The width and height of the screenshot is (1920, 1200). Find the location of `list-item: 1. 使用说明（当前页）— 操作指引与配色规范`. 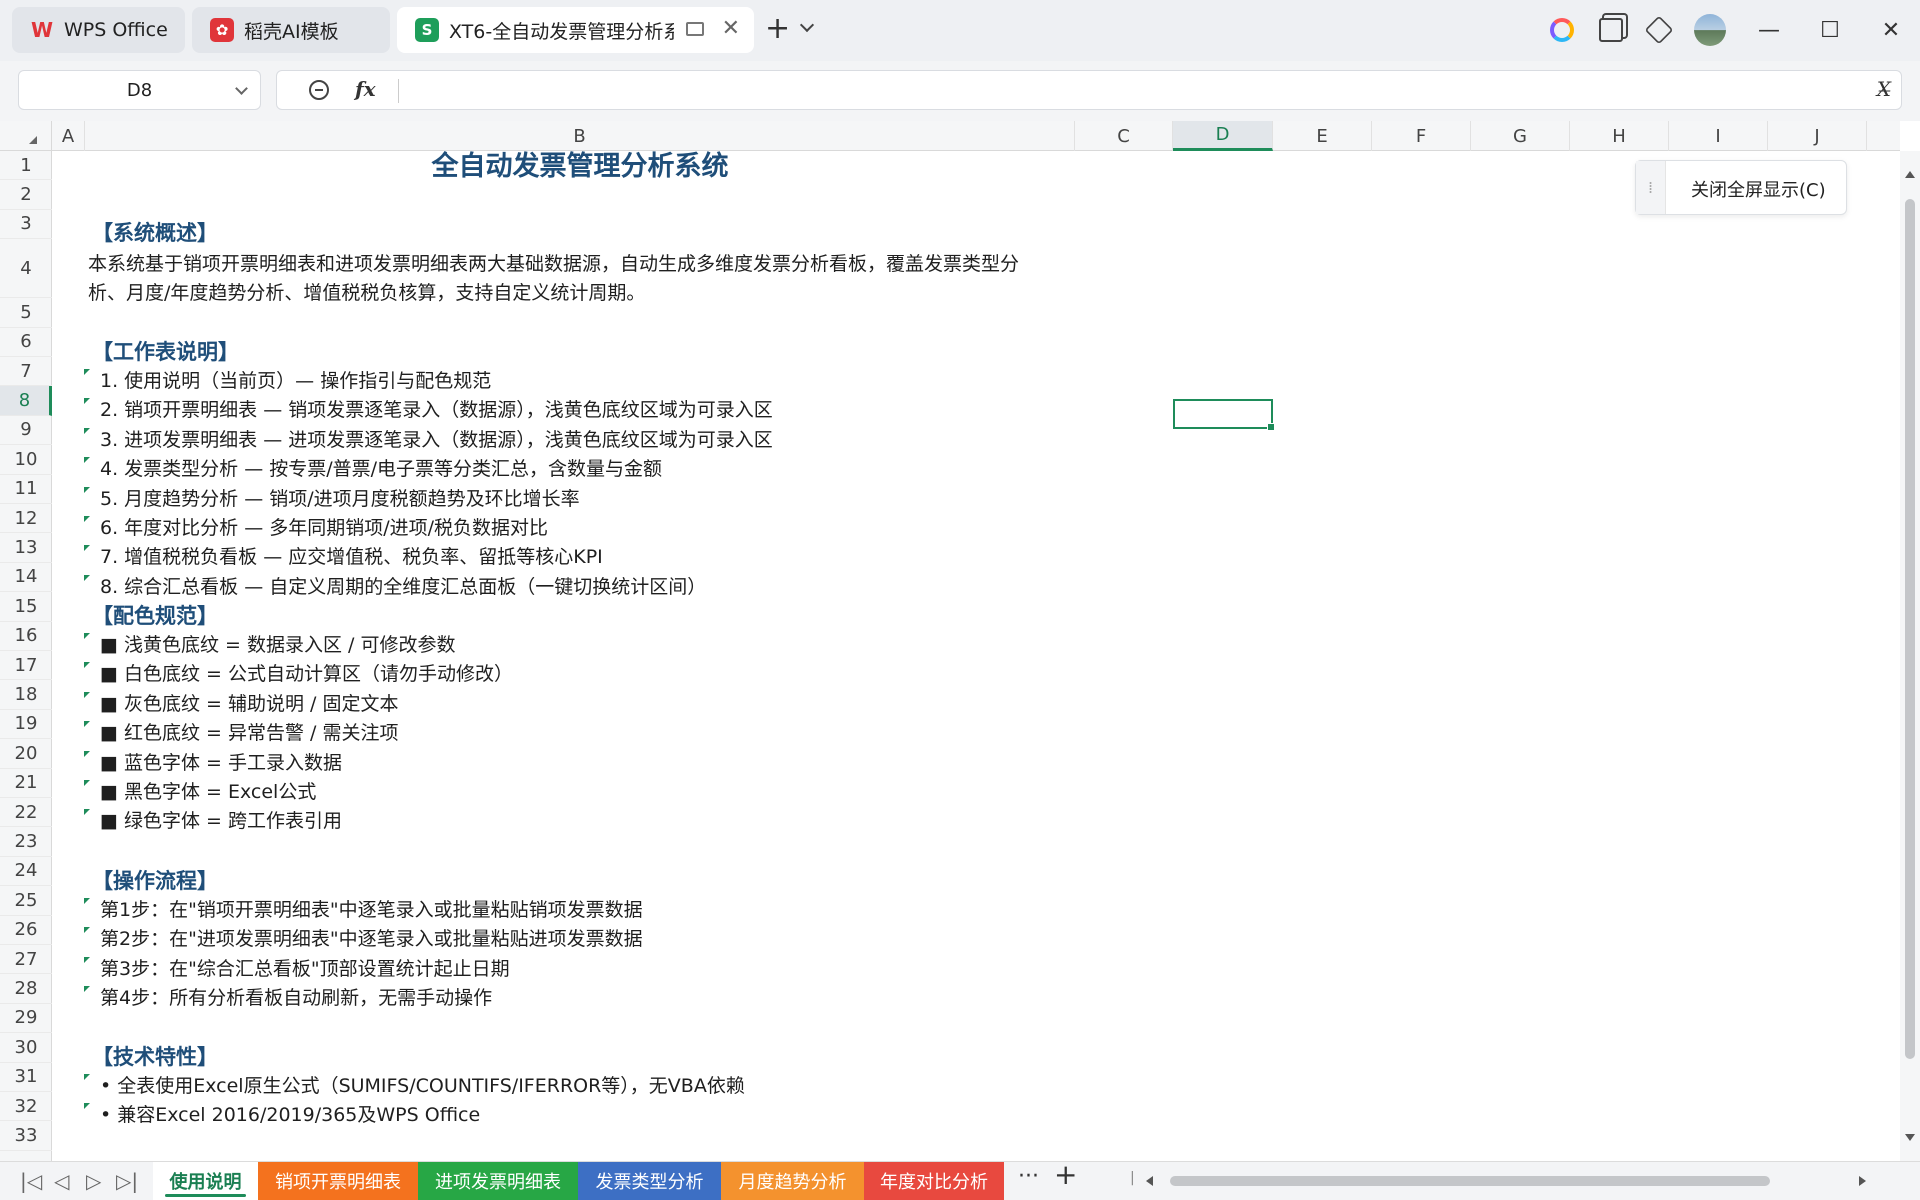

list-item: 1. 使用说明（当前页）— 操作指引与配色规范 is located at coordinates (295, 381).